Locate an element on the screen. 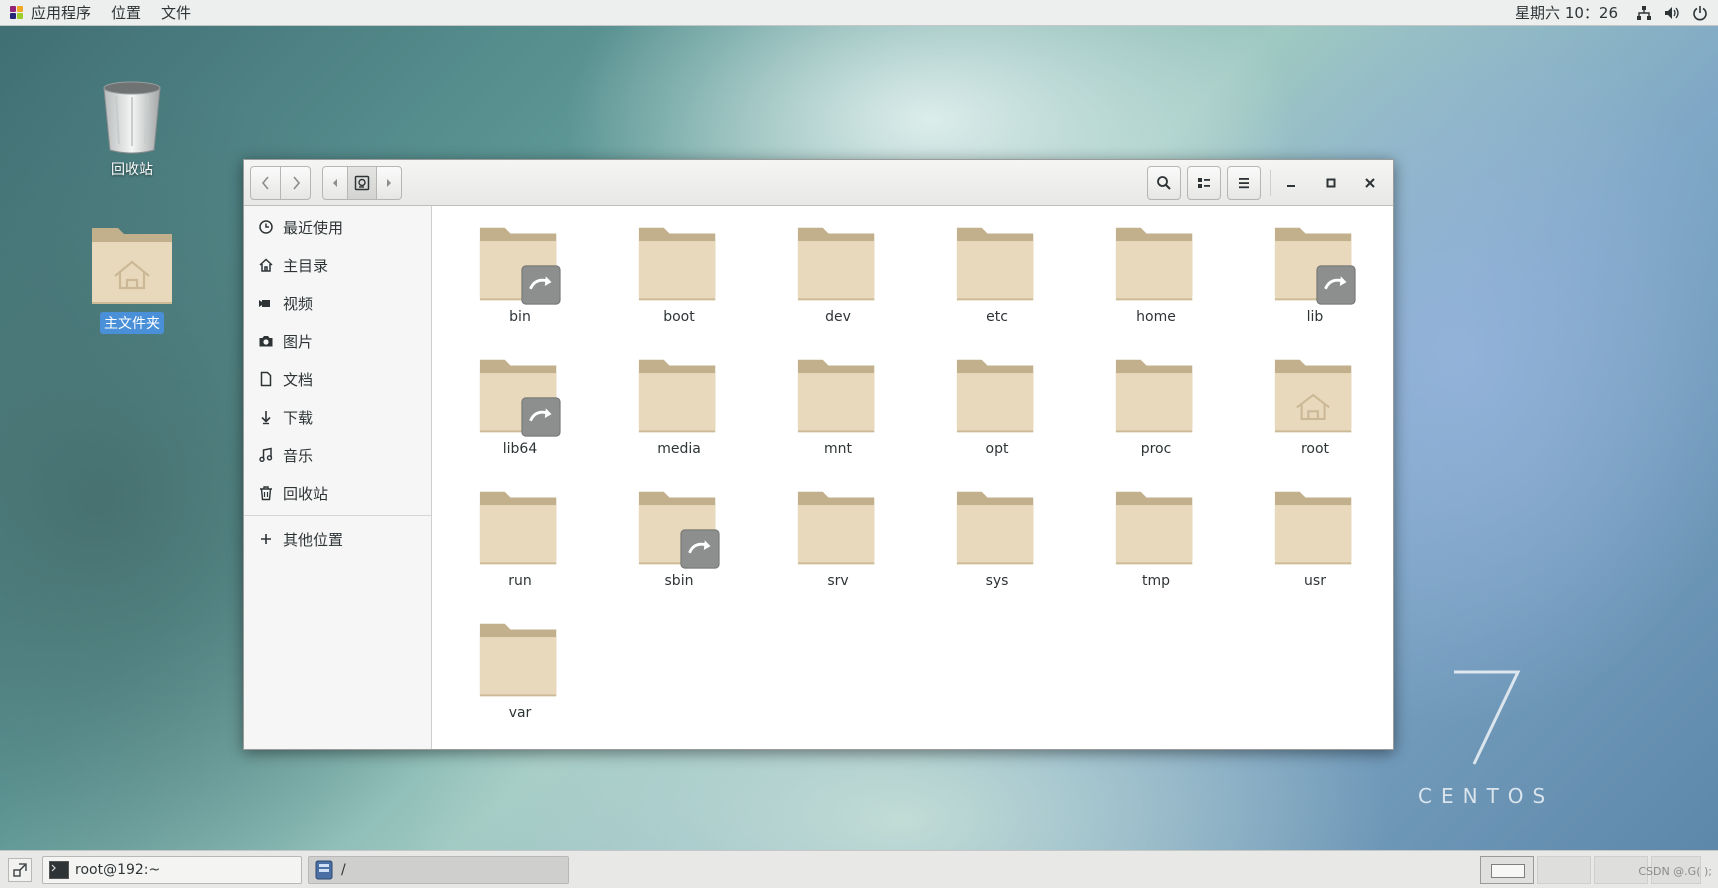 This screenshot has width=1718, height=888. file-item-home: home is located at coordinates (1156, 273).